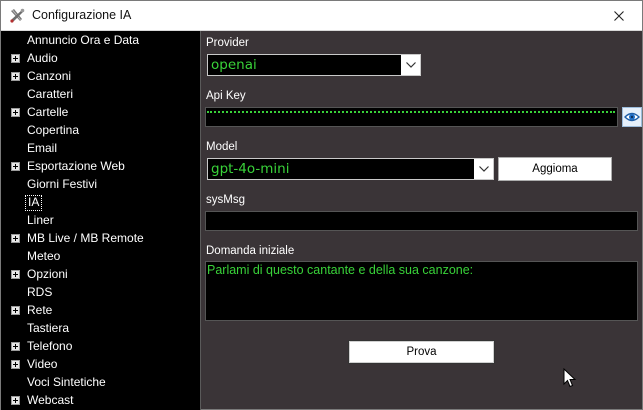  What do you see at coordinates (350, 169) in the screenshot?
I see `model-select: gpt-4o-mini` at bounding box center [350, 169].